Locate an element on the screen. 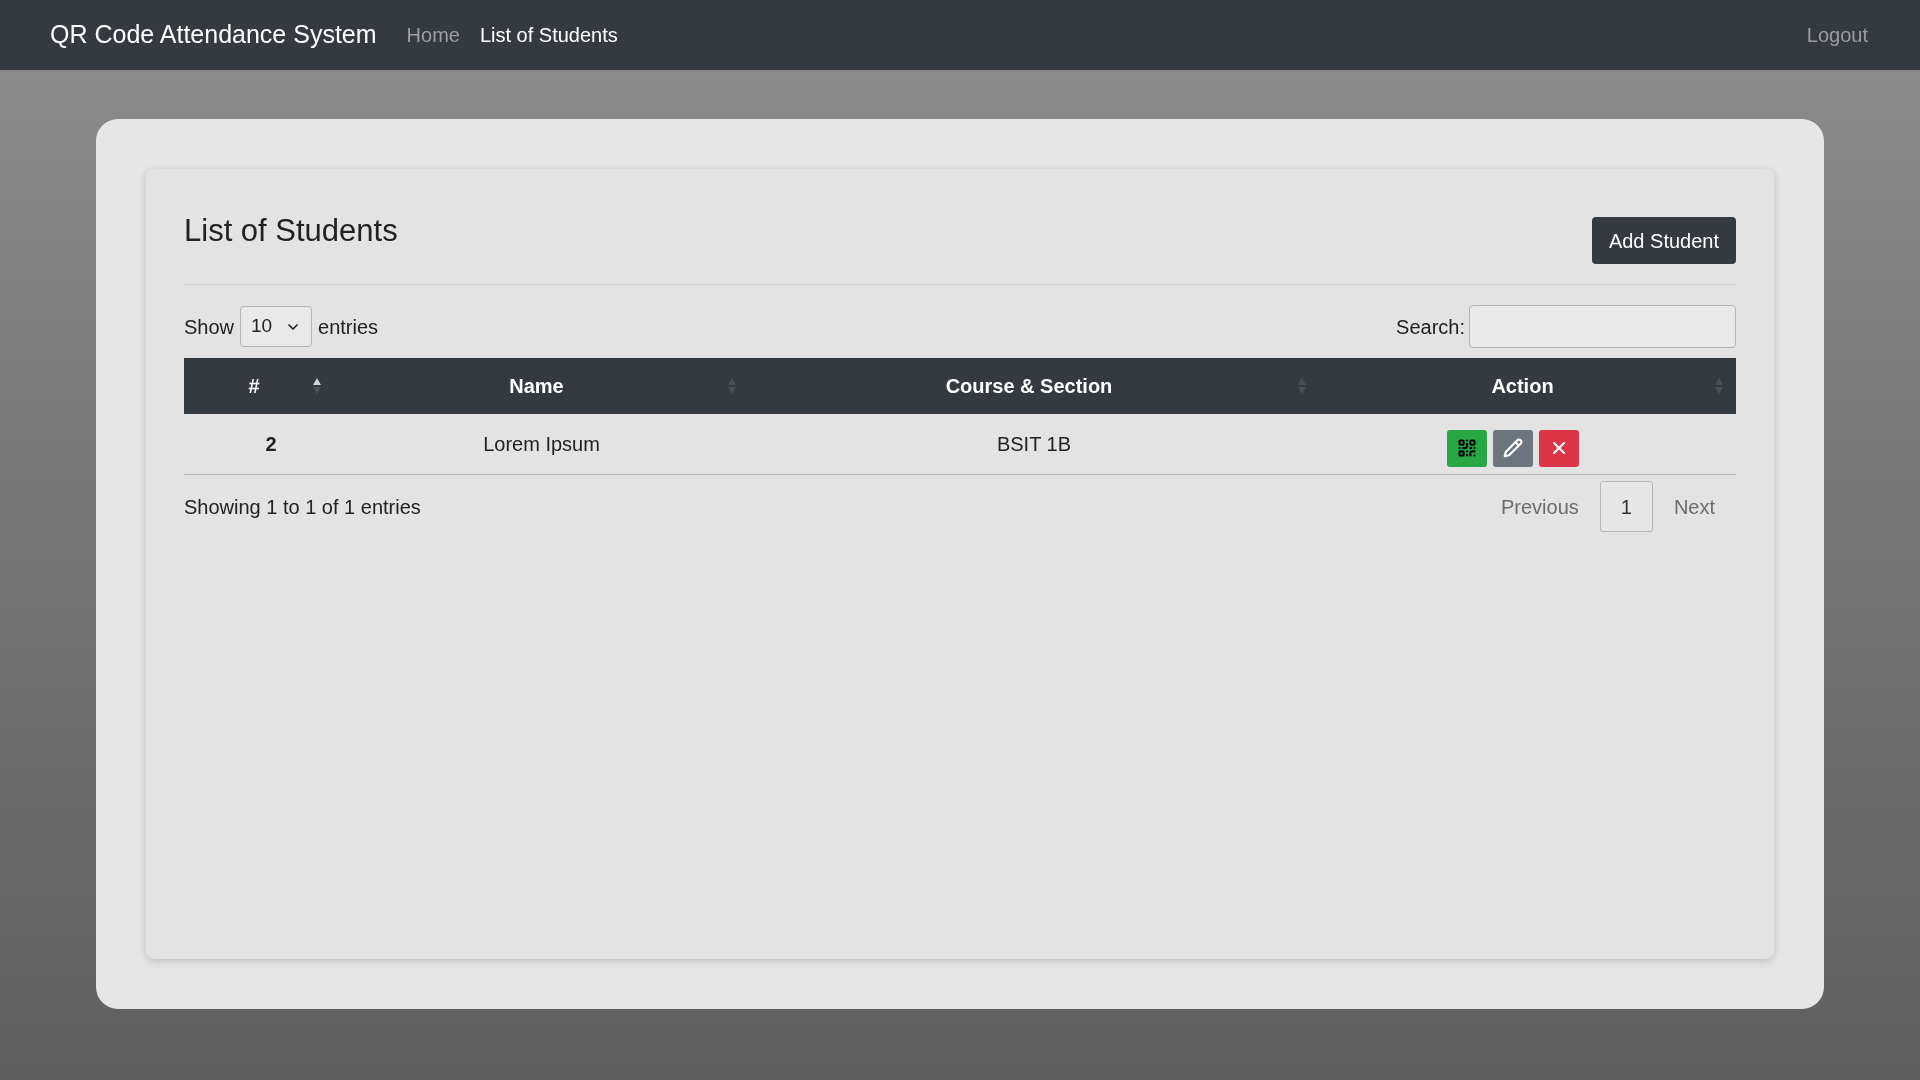 Image resolution: width=1920 pixels, height=1080 pixels. search-field is located at coordinates (1602, 326).